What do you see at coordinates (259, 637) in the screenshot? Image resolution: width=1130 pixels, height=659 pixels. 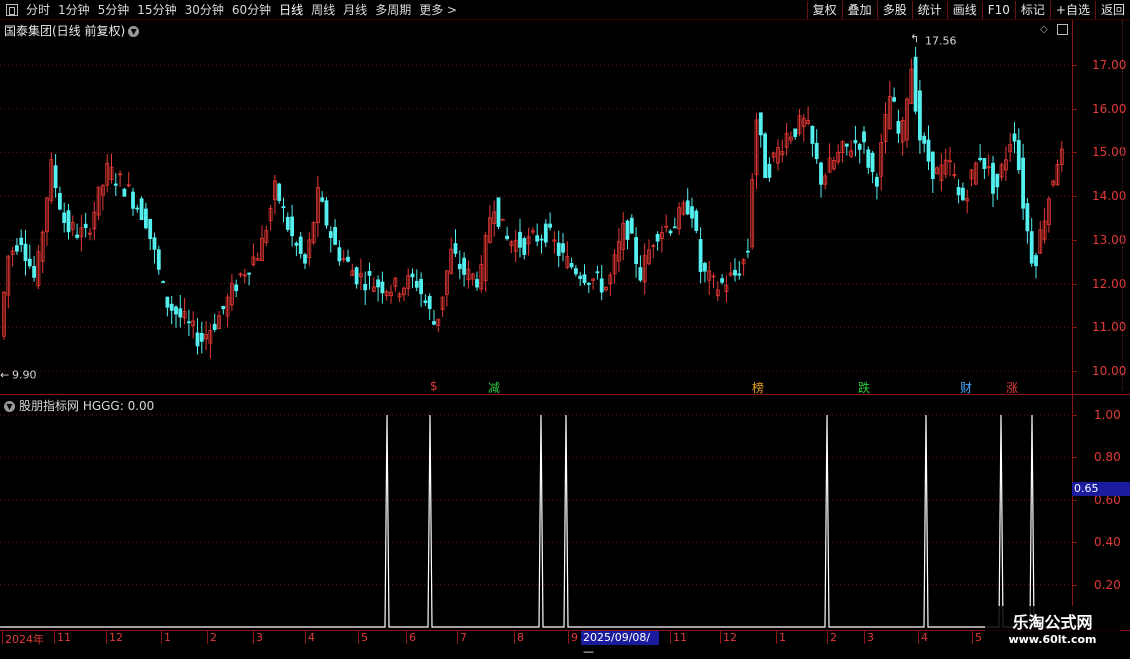 I see `date-label: 3` at bounding box center [259, 637].